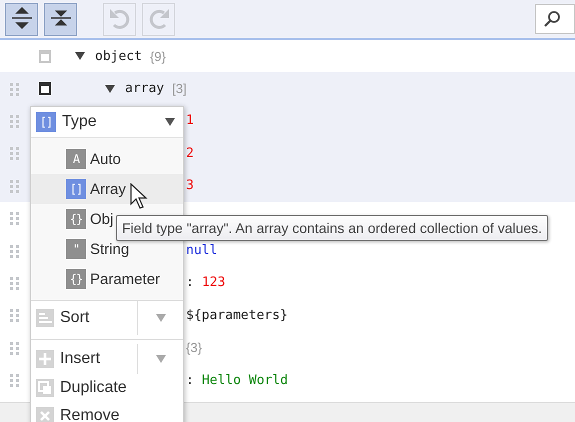 The height and width of the screenshot is (422, 575). Describe the element at coordinates (202, 250) in the screenshot. I see `field-value: null` at that location.